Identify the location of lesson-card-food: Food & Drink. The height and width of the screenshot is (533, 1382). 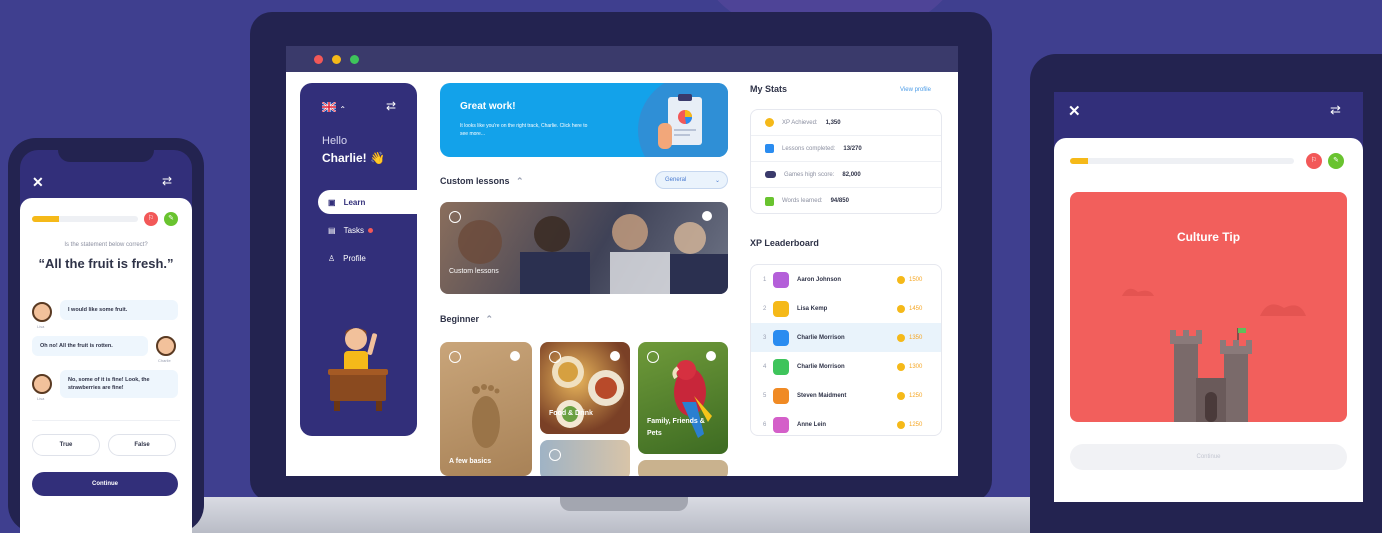
(585, 388).